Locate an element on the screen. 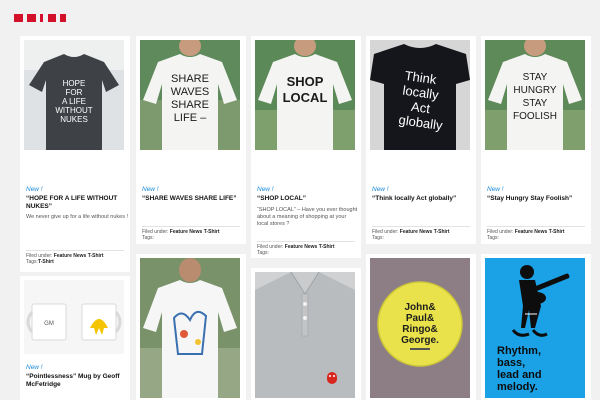  shirt-text-line: WITHOUT is located at coordinates (73, 110).